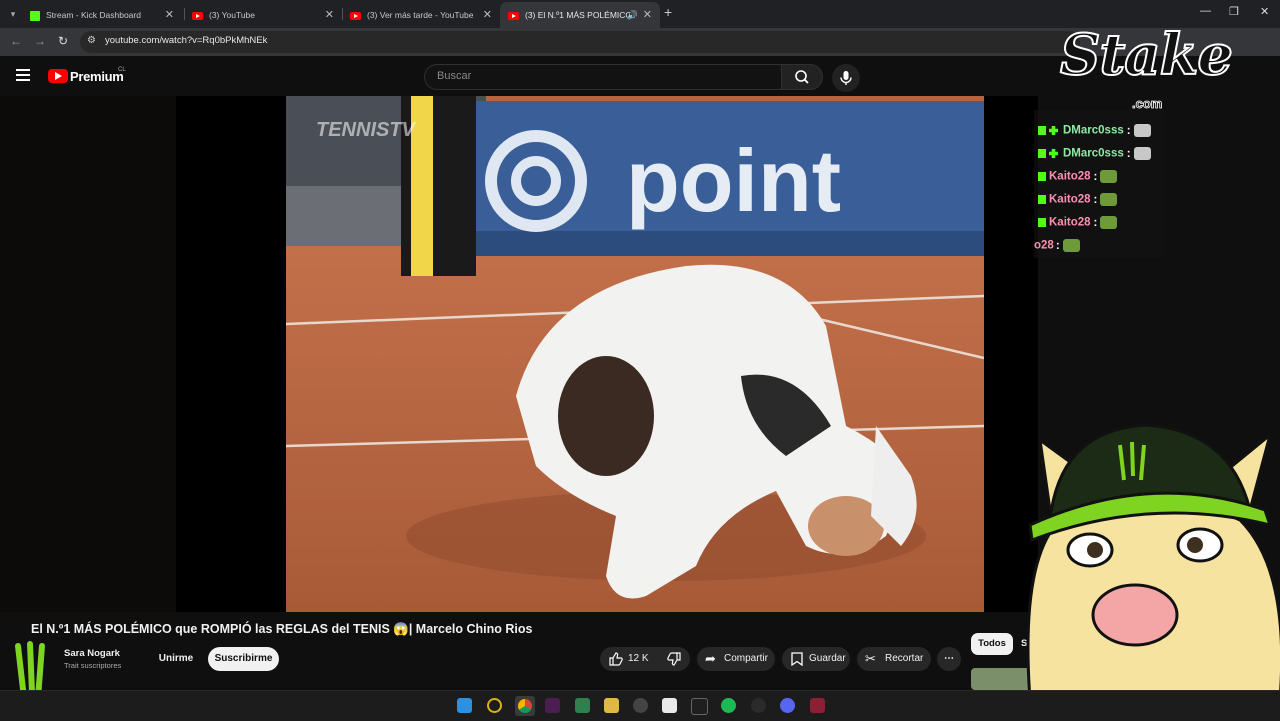 The height and width of the screenshot is (721, 1280). I want to click on search-icon, so click(802, 77).